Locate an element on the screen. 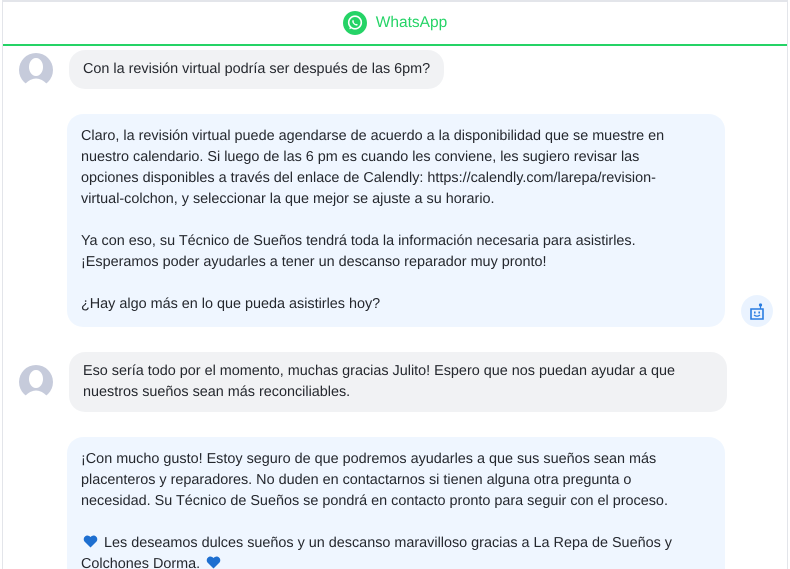 The height and width of the screenshot is (569, 790). robot-icon is located at coordinates (757, 311).